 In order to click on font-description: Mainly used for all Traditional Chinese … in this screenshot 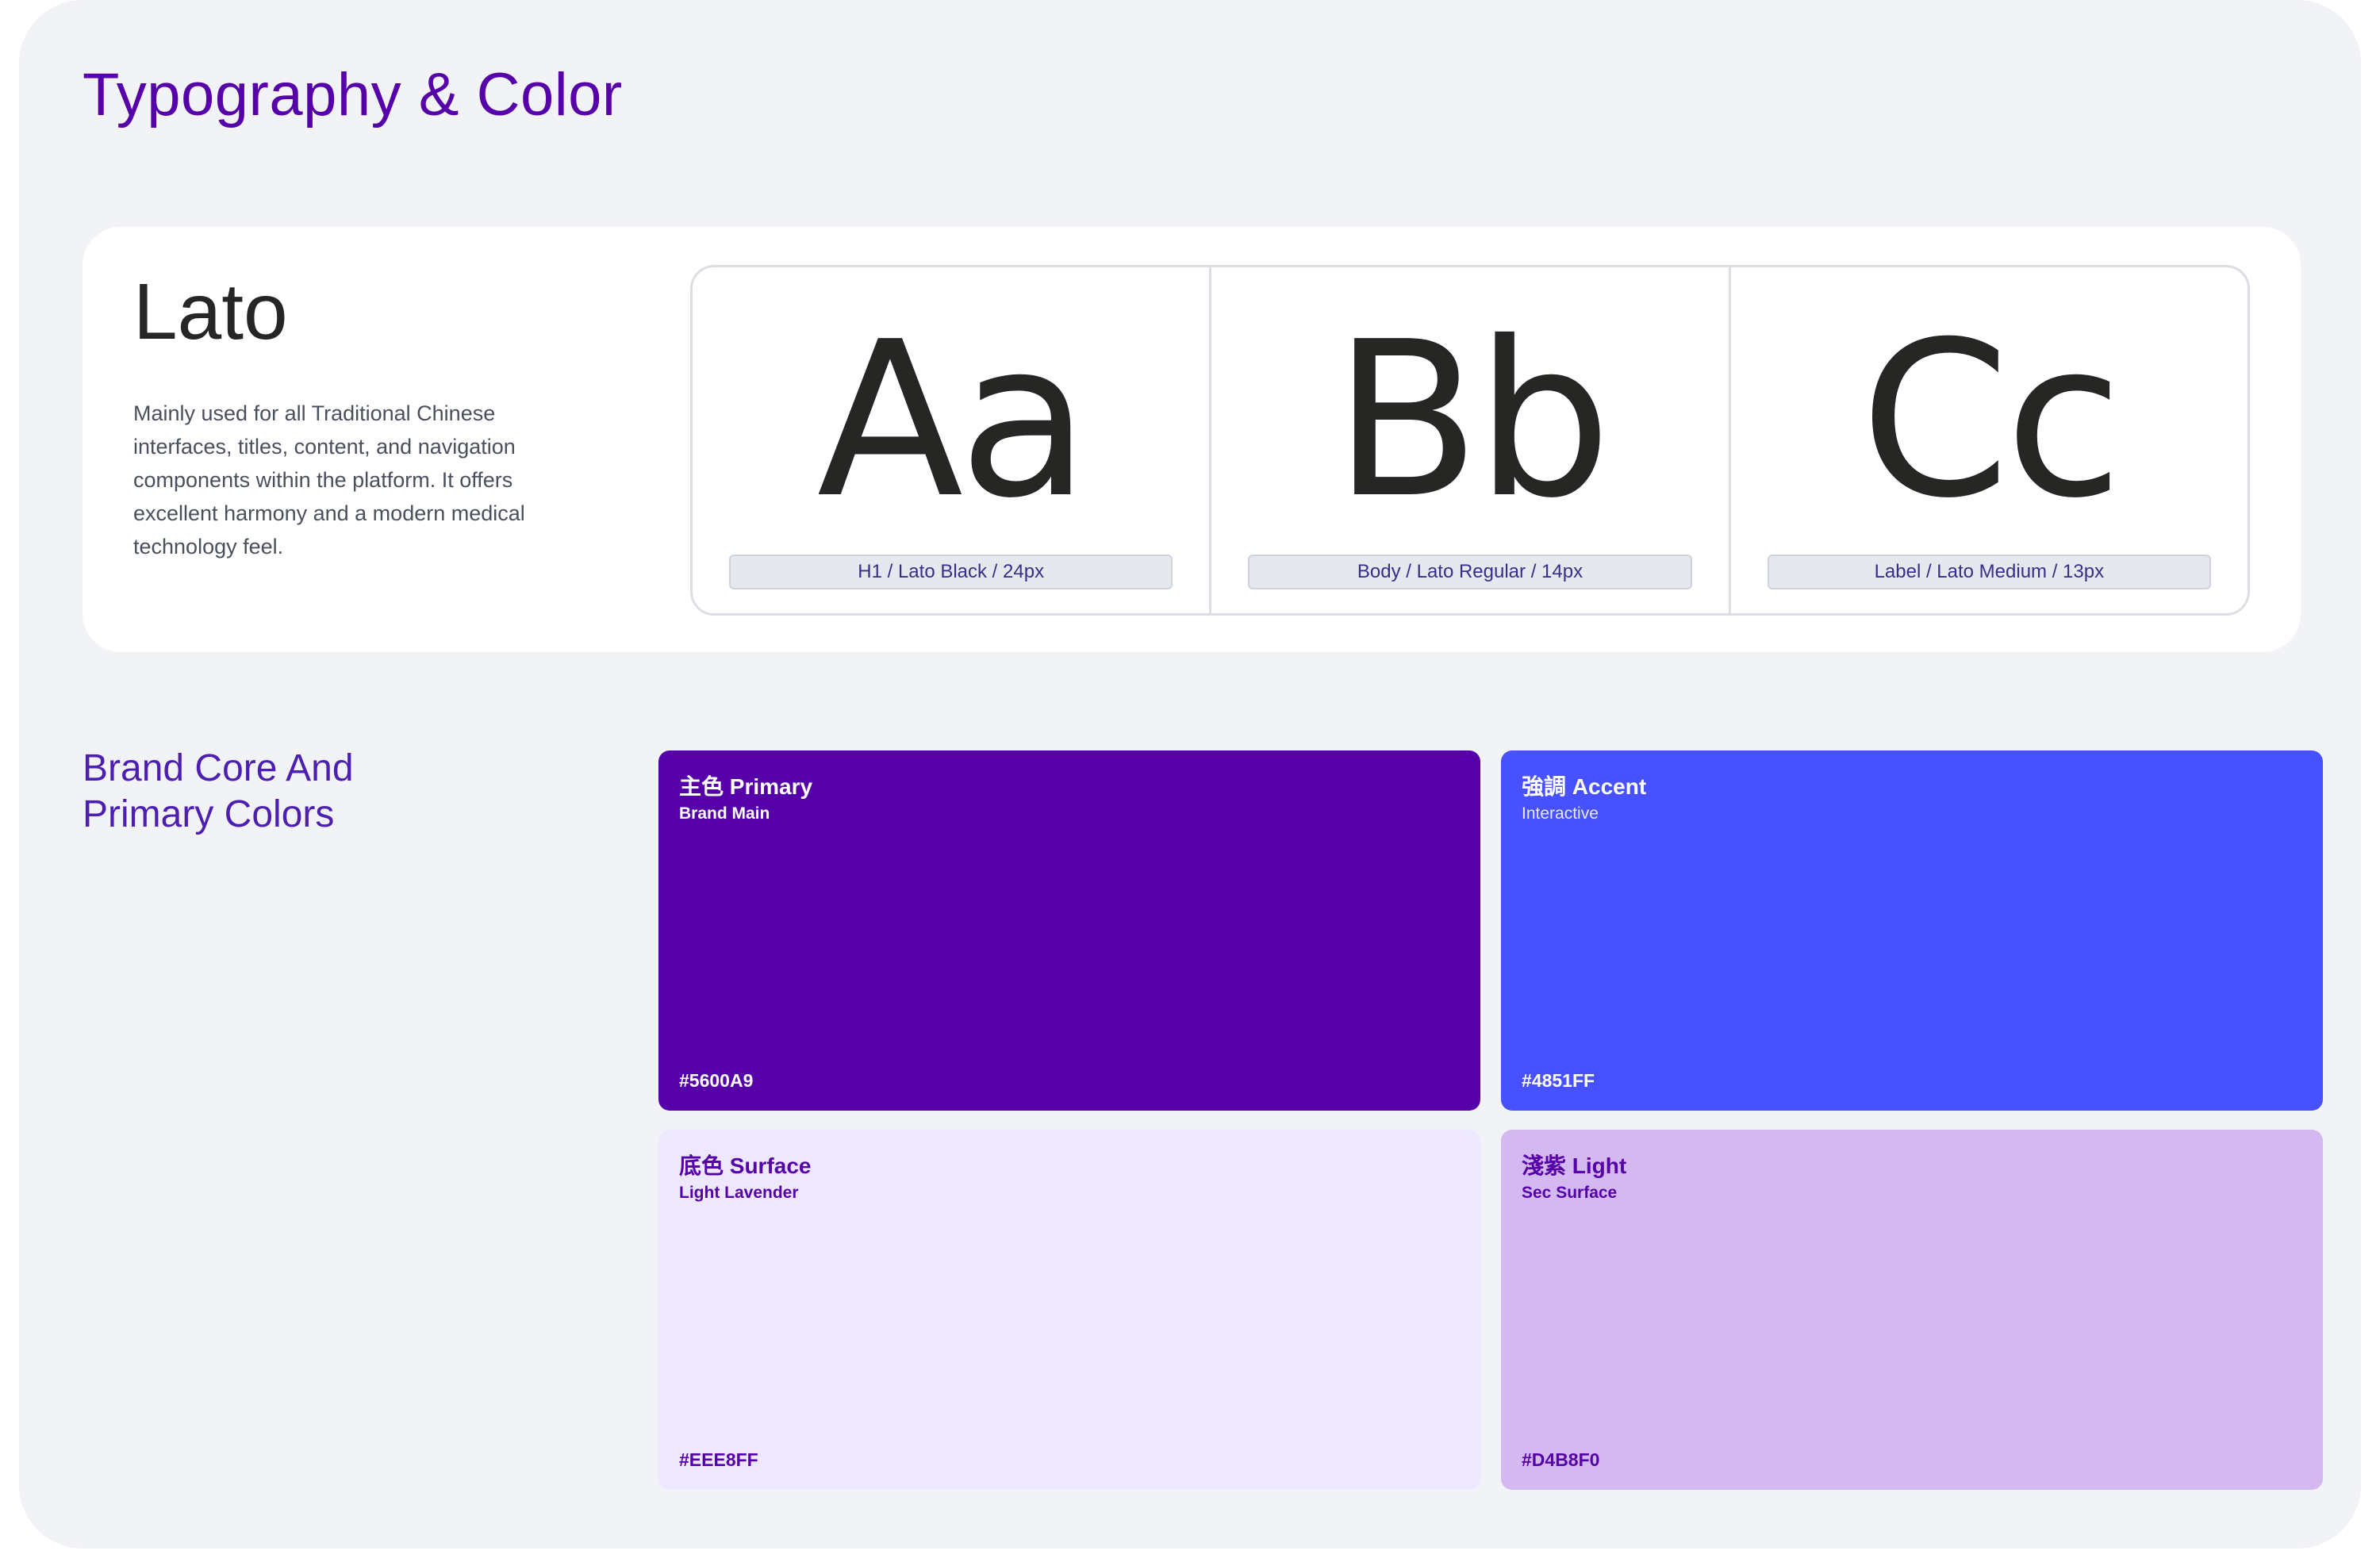, I will do `click(329, 479)`.